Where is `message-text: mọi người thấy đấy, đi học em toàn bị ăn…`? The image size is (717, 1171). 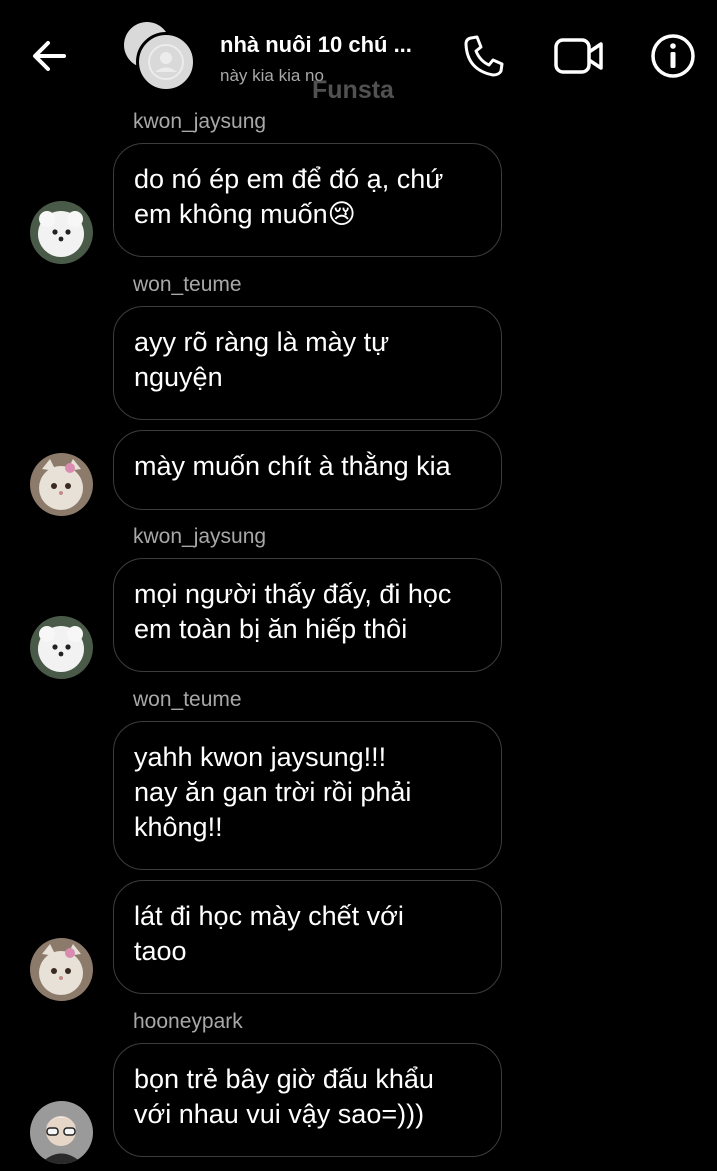 message-text: mọi người thấy đấy, đi học em toàn bị ăn… is located at coordinates (293, 611).